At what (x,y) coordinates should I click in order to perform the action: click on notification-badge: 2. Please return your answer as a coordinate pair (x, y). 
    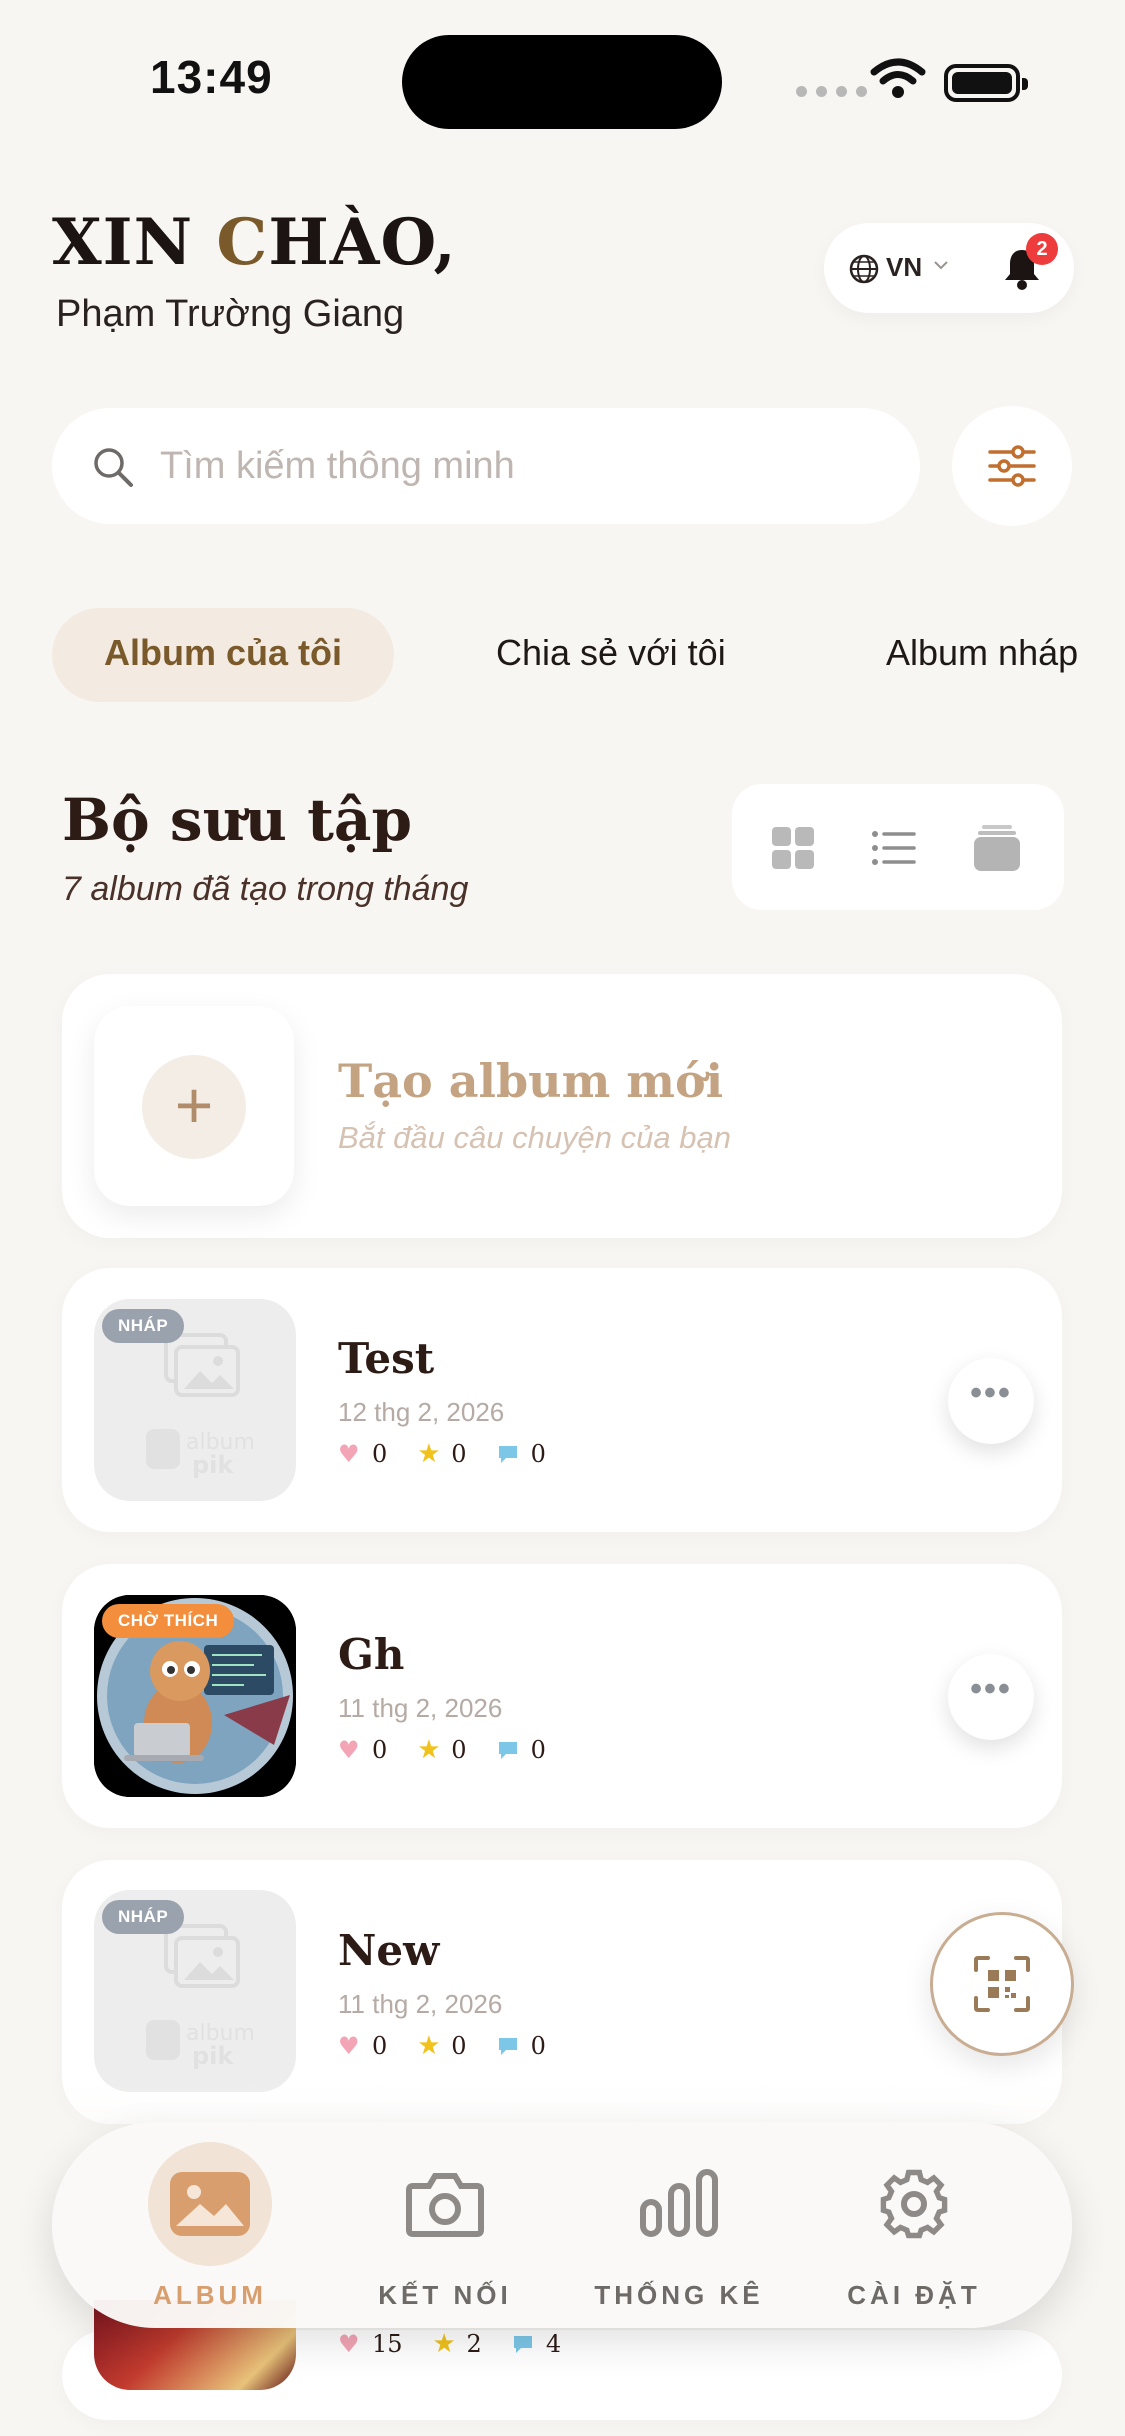
    Looking at the image, I should click on (1042, 249).